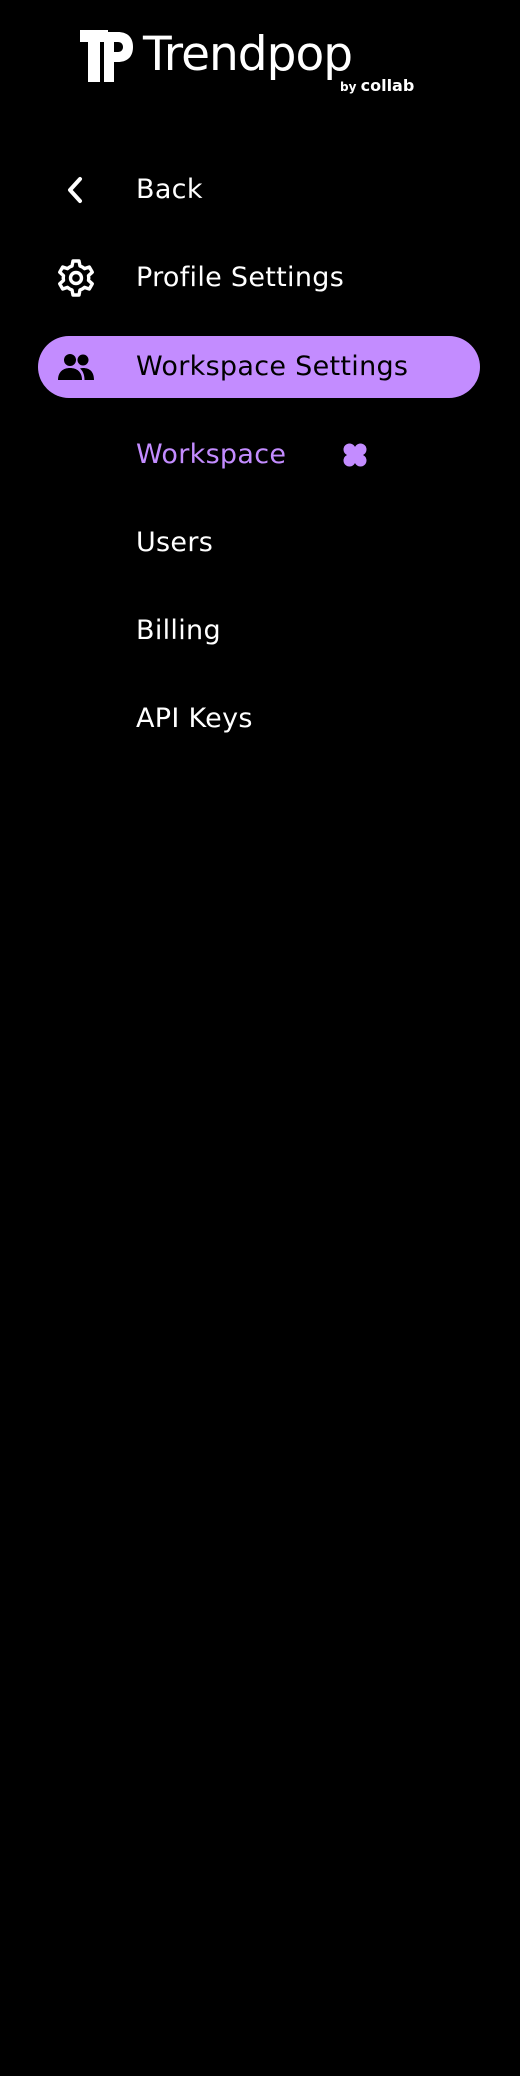 The width and height of the screenshot is (520, 2076). I want to click on users-icon, so click(76, 367).